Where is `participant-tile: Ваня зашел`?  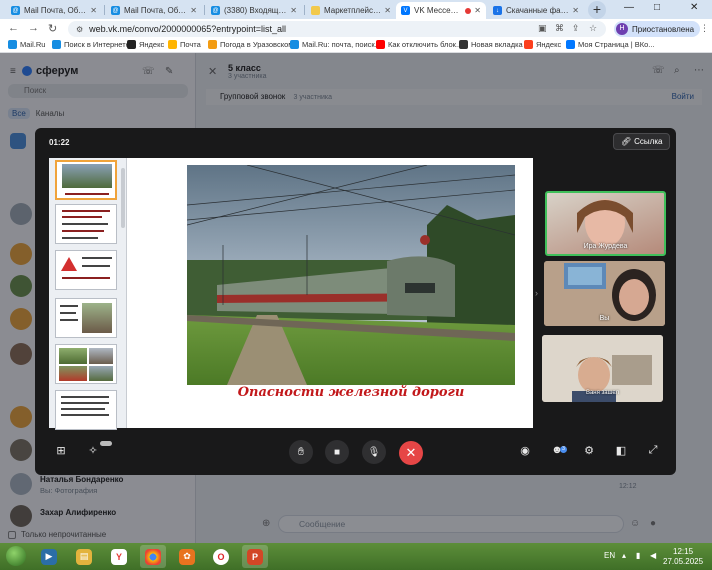
participant-tile: Ваня зашел is located at coordinates (602, 368).